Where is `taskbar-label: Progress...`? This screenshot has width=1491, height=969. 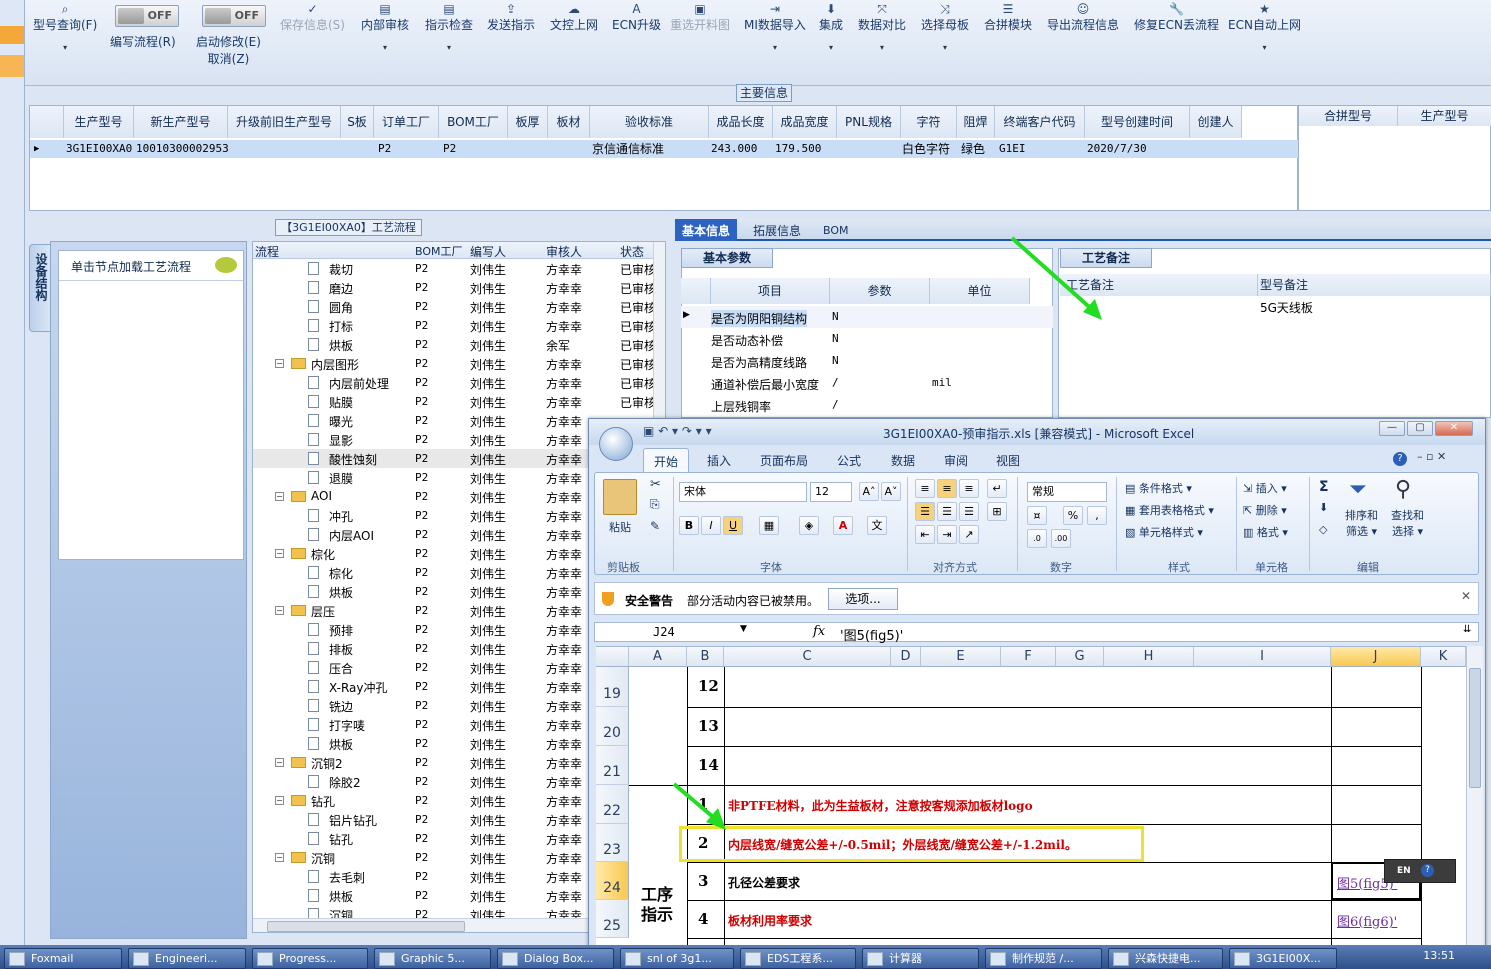 taskbar-label: Progress... is located at coordinates (308, 958).